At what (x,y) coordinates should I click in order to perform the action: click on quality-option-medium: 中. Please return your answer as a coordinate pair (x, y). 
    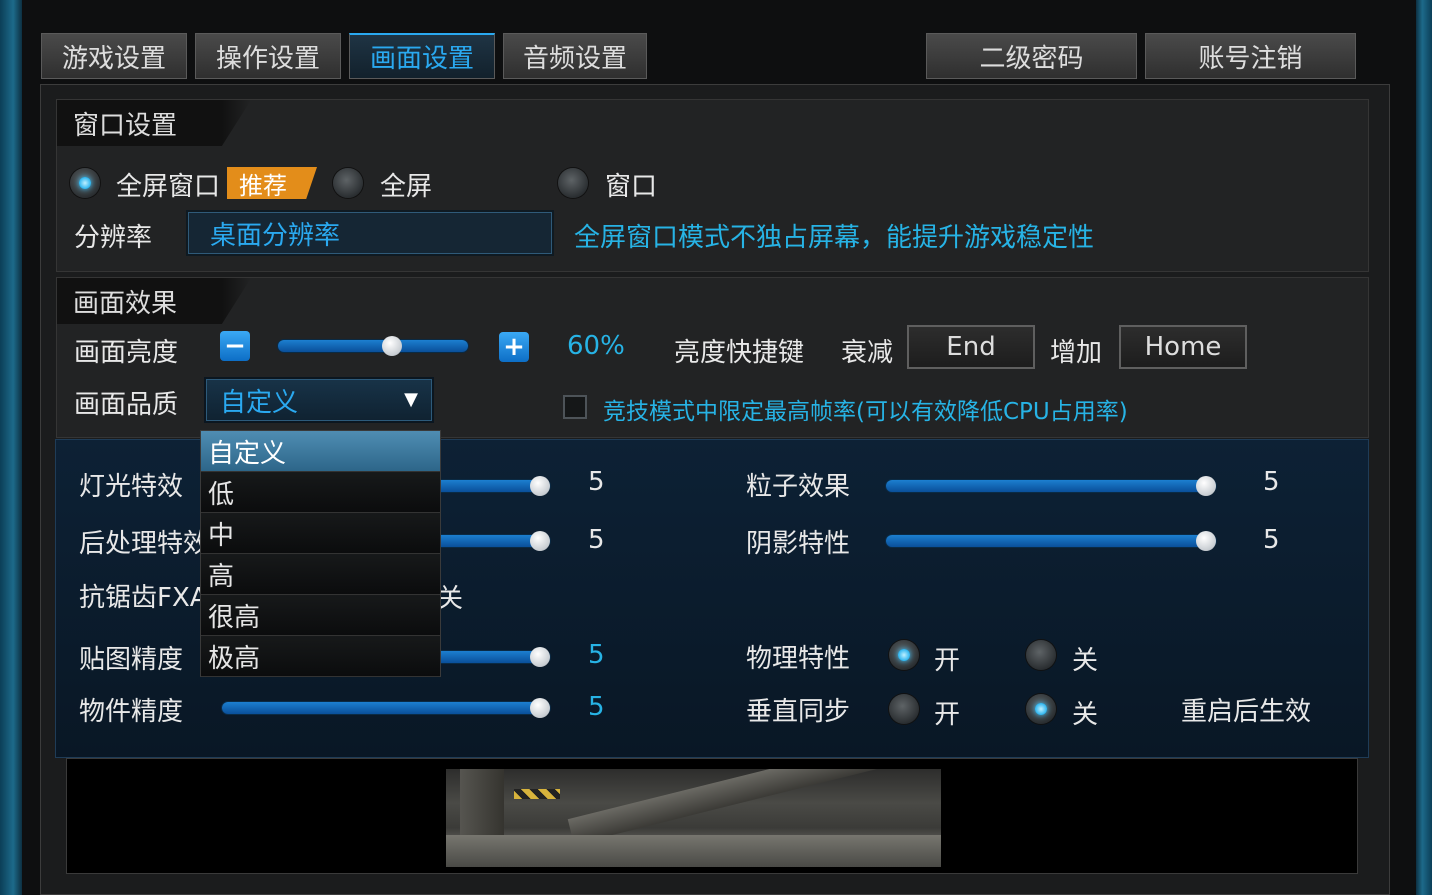
    Looking at the image, I should click on (320, 533).